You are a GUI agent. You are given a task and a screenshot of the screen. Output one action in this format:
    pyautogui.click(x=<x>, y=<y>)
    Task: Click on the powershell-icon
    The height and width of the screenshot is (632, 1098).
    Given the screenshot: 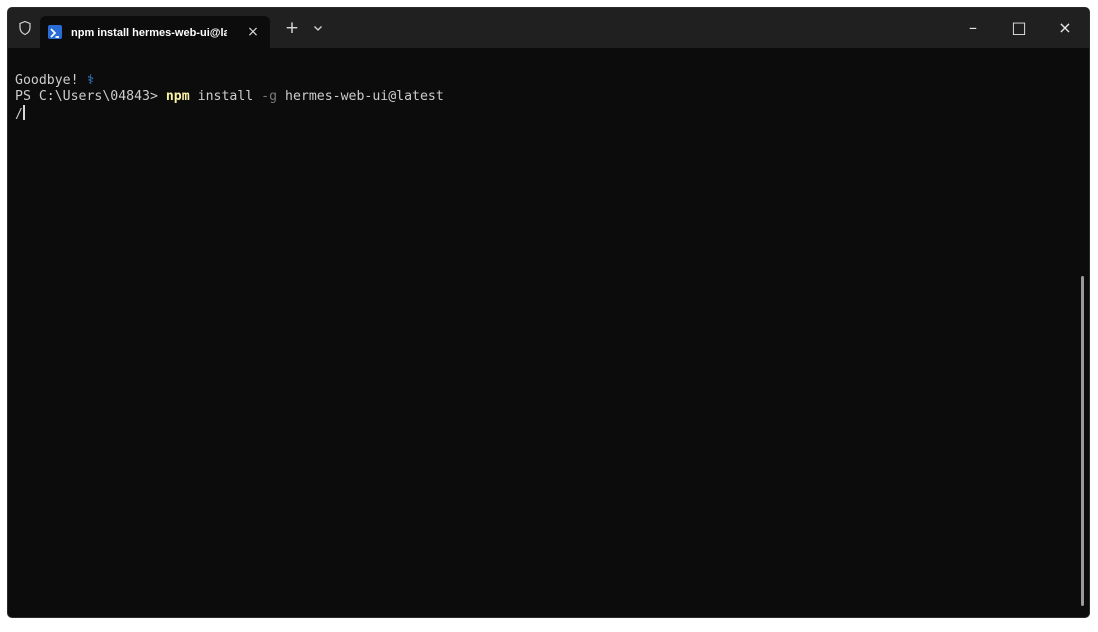 What is the action you would take?
    pyautogui.click(x=55, y=32)
    